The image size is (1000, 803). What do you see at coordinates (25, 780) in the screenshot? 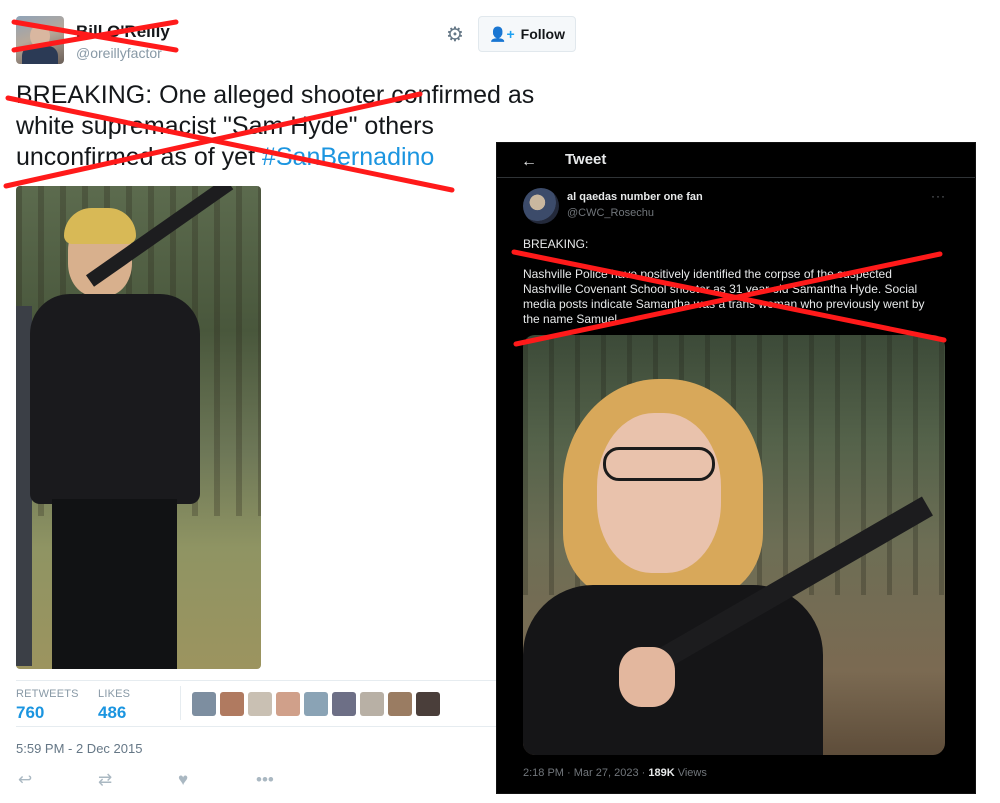
I see `reply-icon: ↩` at bounding box center [25, 780].